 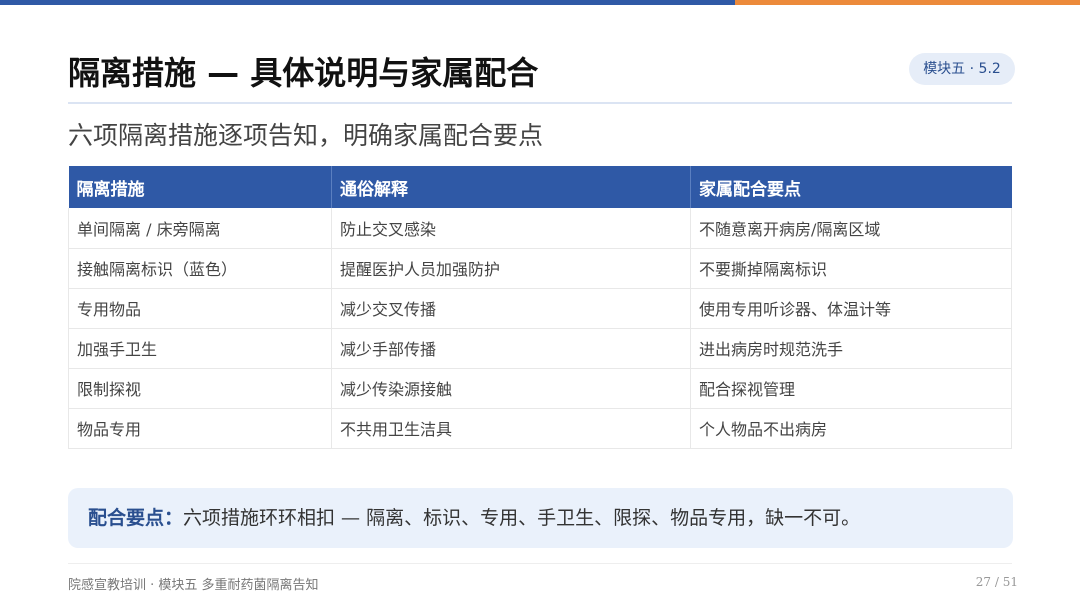 I want to click on page-number: 27 / 51, so click(x=996, y=582).